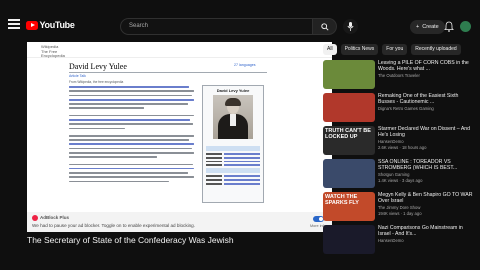 The height and width of the screenshot is (270, 480). What do you see at coordinates (131, 135) in the screenshot?
I see `wiki-body-text` at bounding box center [131, 135].